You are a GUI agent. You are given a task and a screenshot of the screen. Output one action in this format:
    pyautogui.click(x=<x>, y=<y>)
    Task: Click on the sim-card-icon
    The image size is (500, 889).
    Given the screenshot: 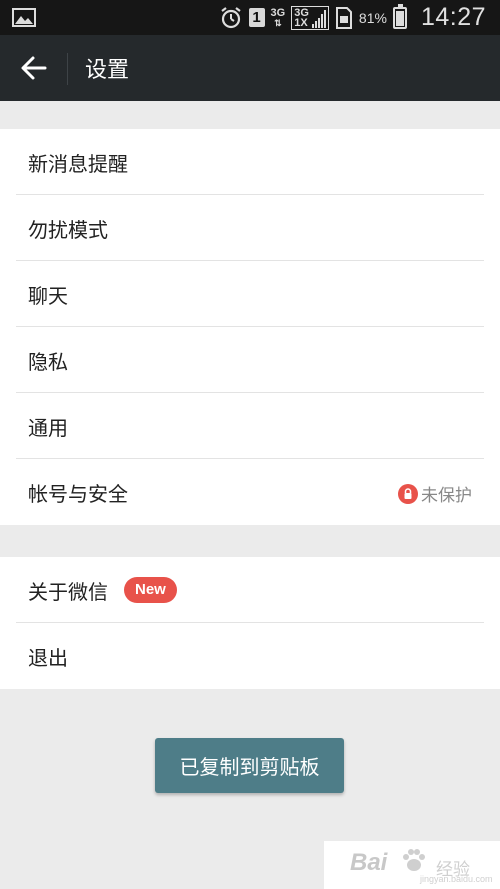 What is the action you would take?
    pyautogui.click(x=343, y=17)
    